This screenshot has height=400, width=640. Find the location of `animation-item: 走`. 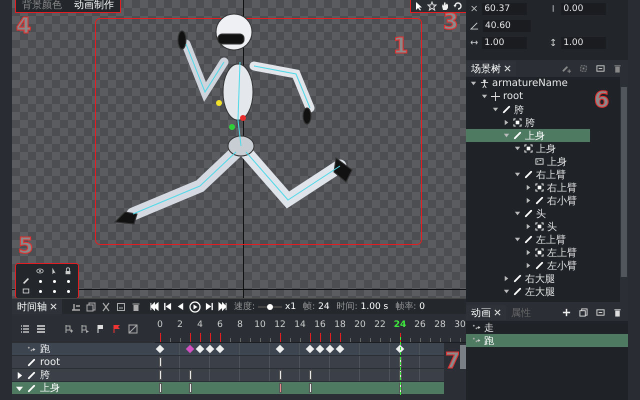

animation-item: 走 is located at coordinates (547, 327).